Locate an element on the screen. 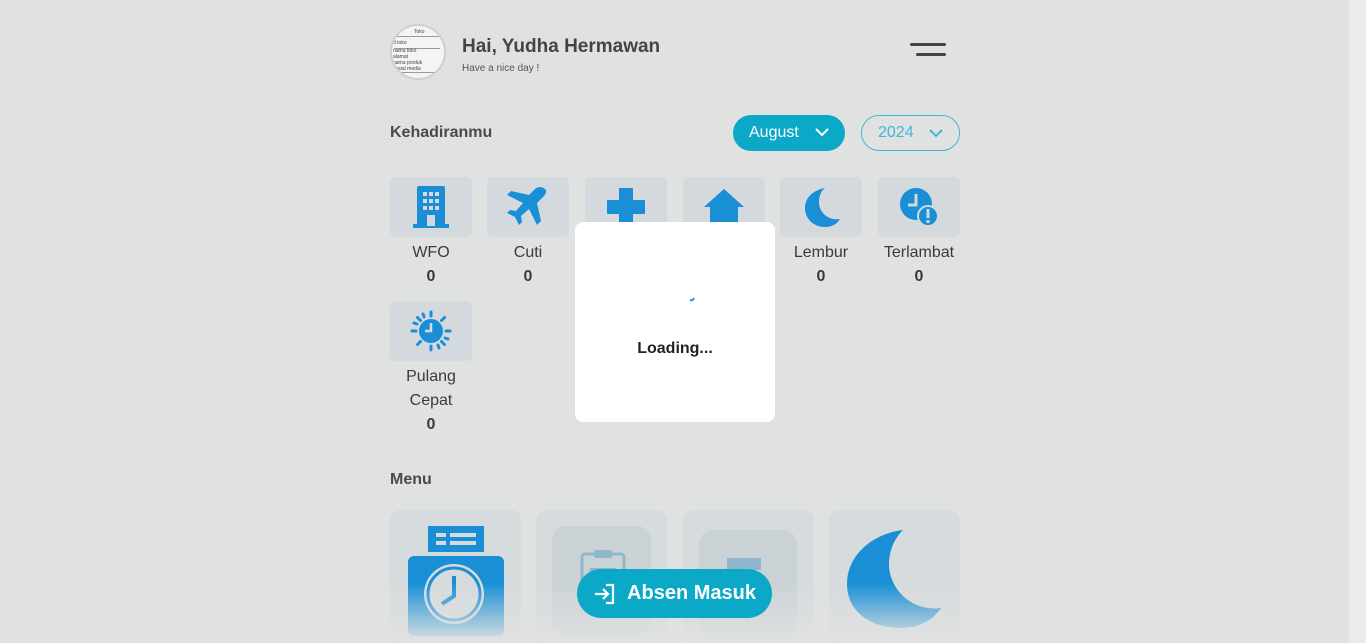 The image size is (1366, 643). stat-cuti: Cuti 0 is located at coordinates (528, 233).